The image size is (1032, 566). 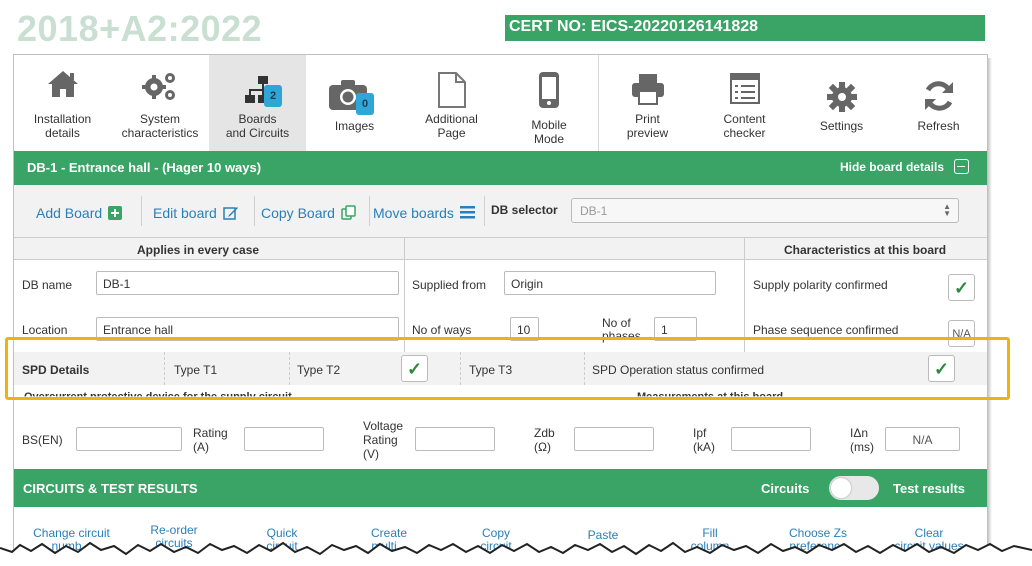 I want to click on choose-zs-preference-button: Choose Zs preference, so click(x=818, y=540).